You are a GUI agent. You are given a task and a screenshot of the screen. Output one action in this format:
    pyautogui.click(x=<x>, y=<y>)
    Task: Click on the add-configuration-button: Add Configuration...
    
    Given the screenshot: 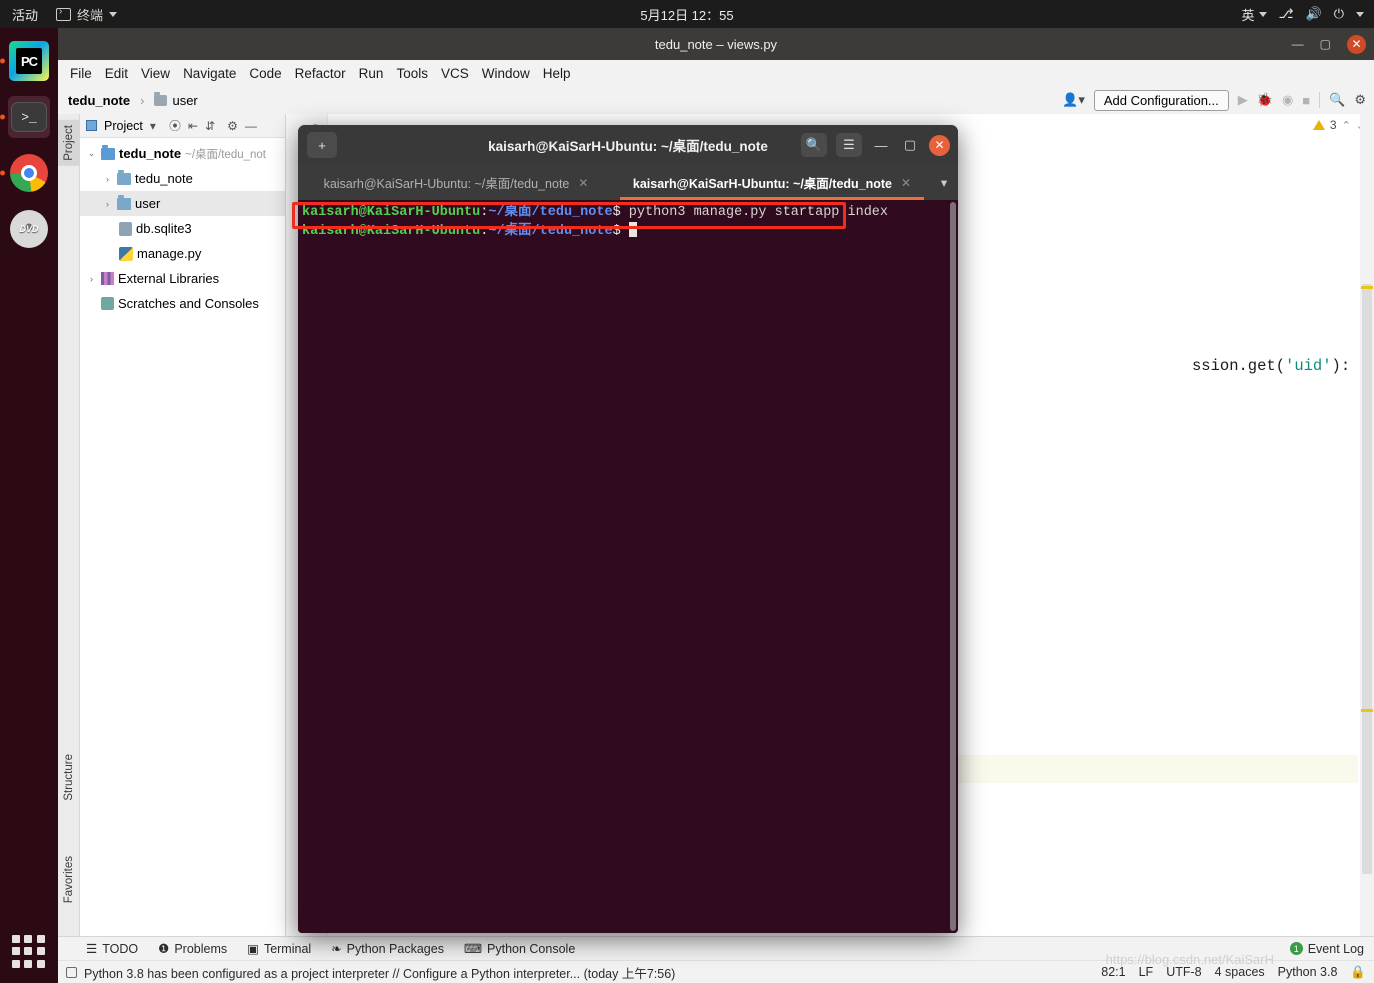 What is the action you would take?
    pyautogui.click(x=1161, y=100)
    